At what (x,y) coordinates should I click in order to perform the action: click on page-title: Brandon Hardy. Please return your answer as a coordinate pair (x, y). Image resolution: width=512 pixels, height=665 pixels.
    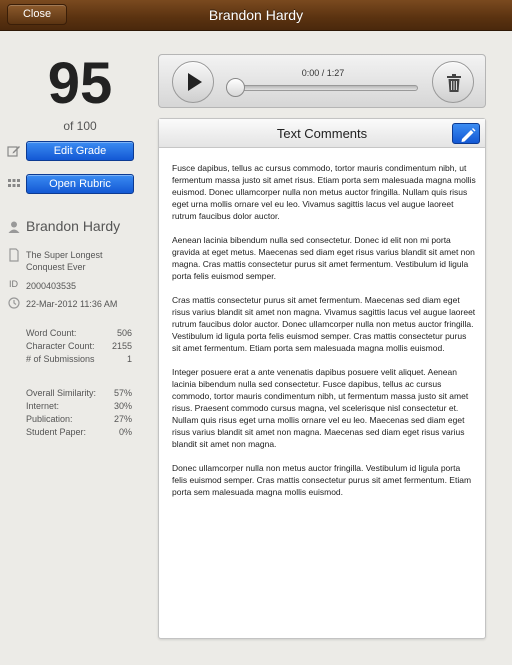
    Looking at the image, I should click on (256, 15).